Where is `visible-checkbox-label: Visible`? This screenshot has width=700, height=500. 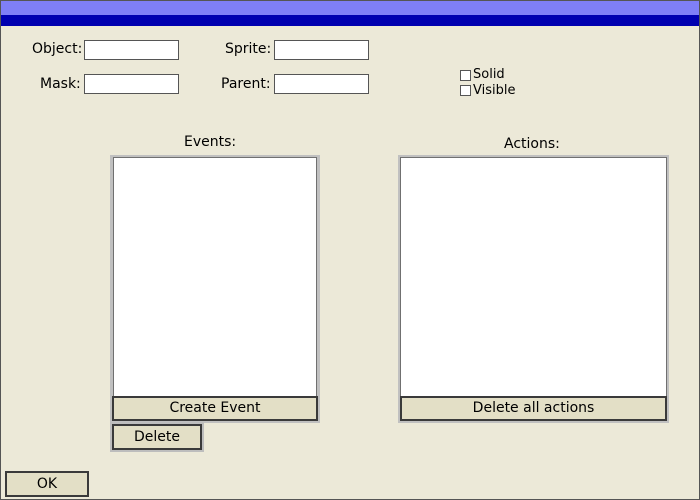 visible-checkbox-label: Visible is located at coordinates (494, 90).